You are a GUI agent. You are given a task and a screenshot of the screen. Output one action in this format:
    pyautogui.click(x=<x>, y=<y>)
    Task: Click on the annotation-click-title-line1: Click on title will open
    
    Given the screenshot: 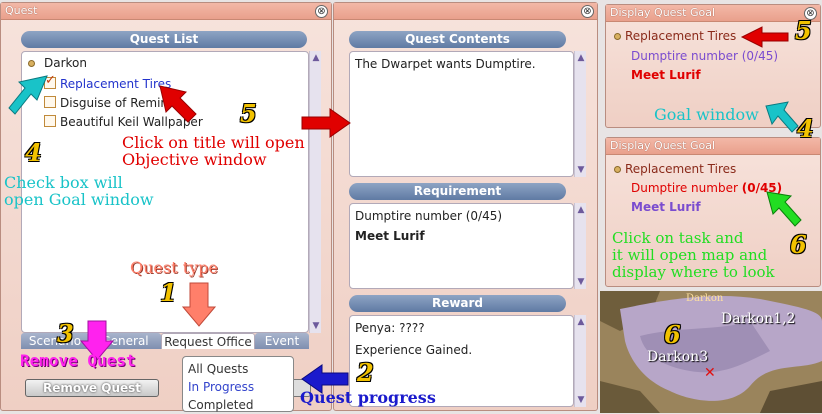 What is the action you would take?
    pyautogui.click(x=213, y=142)
    